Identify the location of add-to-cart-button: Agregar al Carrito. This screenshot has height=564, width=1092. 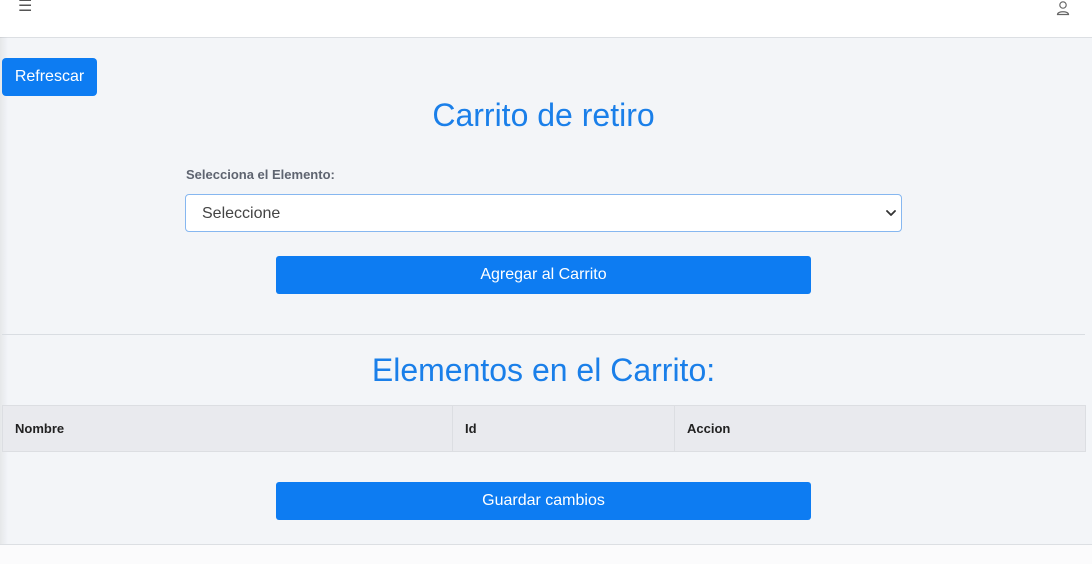
(543, 275).